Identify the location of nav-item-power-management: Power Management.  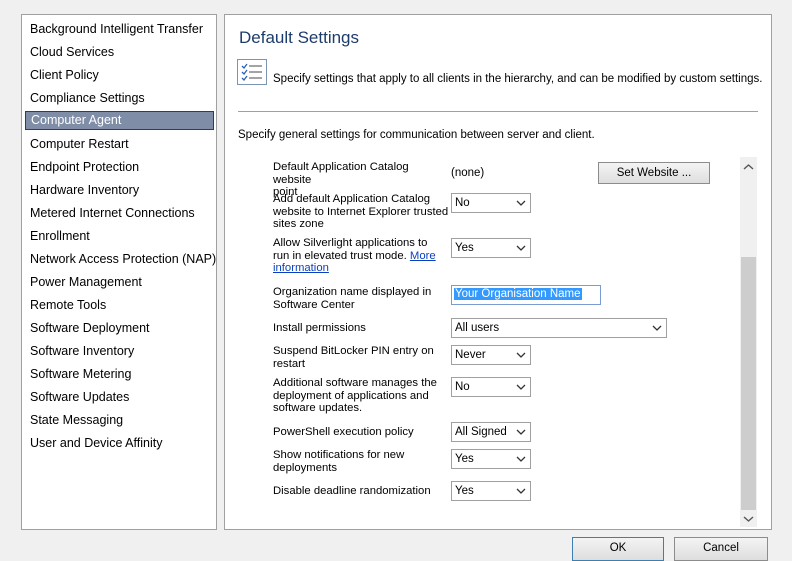
(119, 282).